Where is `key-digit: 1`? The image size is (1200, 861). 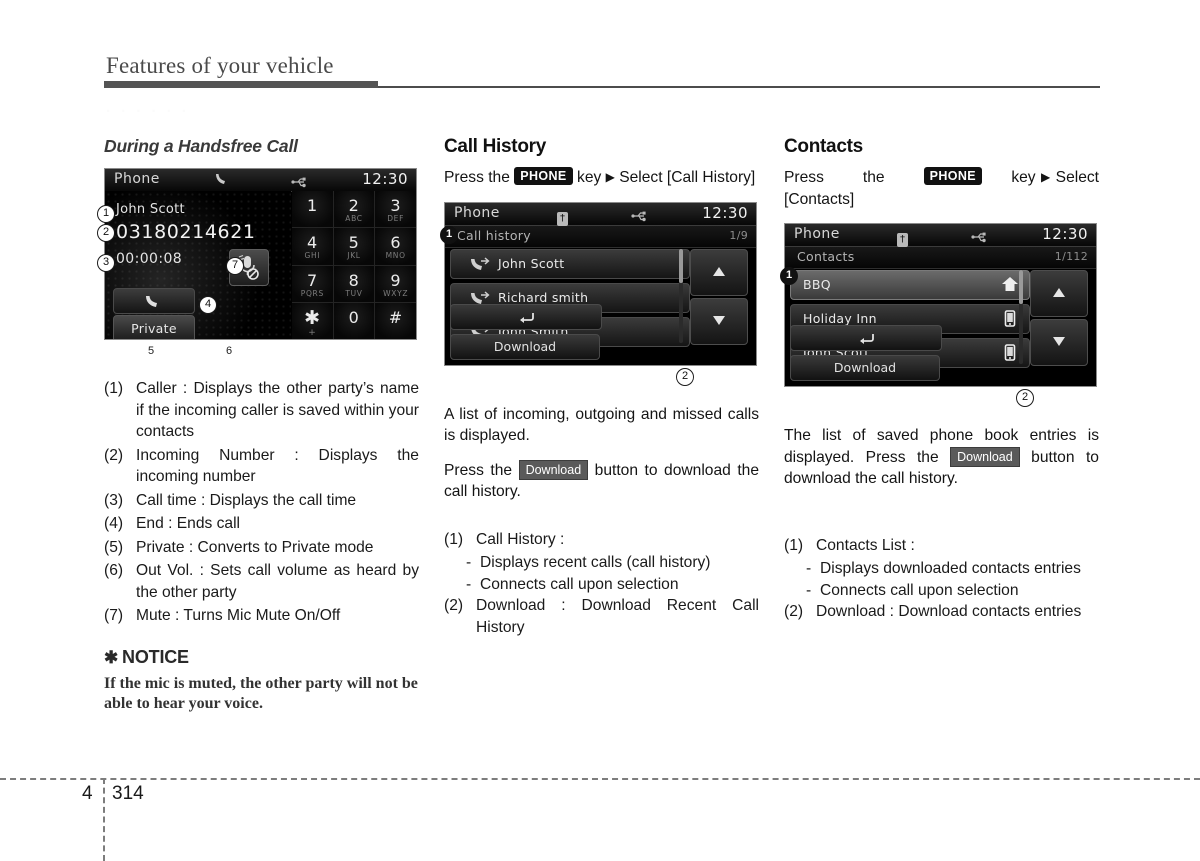
key-digit: 1 is located at coordinates (312, 205).